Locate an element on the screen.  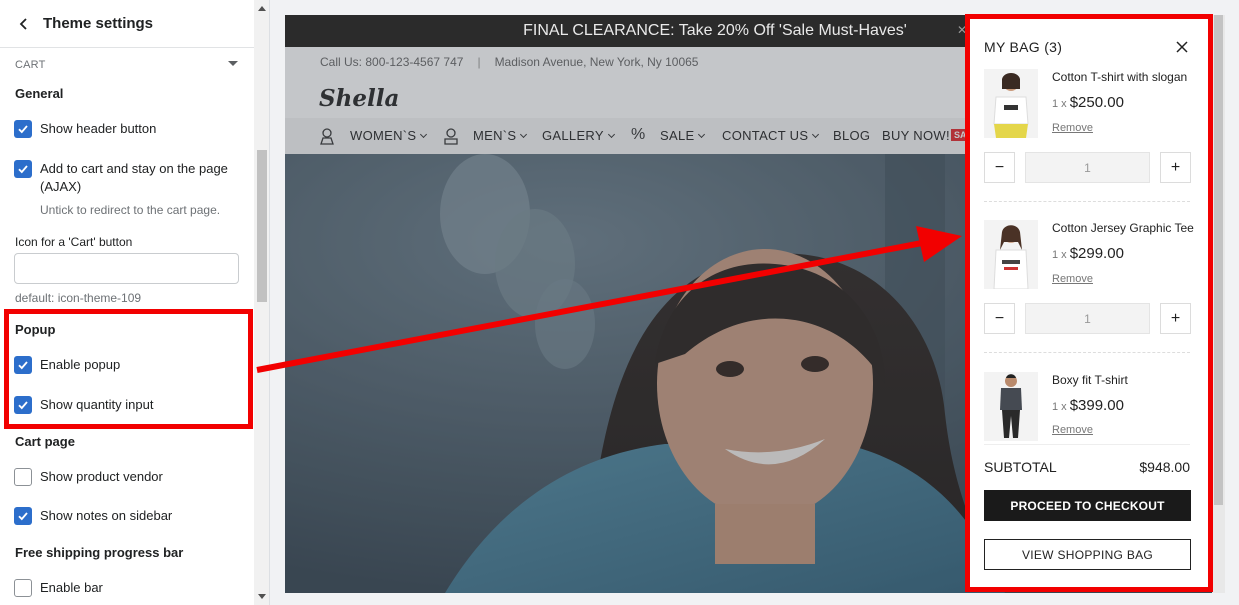
checkbox-label: Enable bar is located at coordinates (71, 587).